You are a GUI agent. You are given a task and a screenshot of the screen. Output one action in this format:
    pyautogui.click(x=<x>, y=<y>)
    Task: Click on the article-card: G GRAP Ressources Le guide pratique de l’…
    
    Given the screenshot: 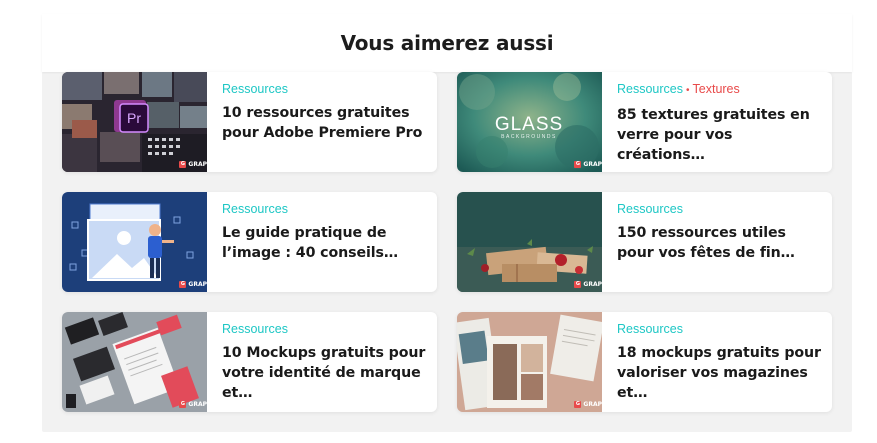 What is the action you would take?
    pyautogui.click(x=249, y=242)
    